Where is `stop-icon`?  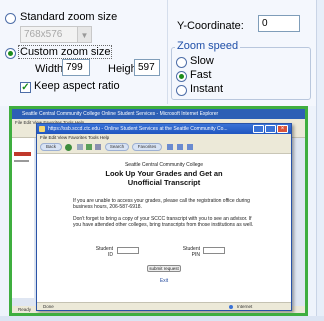
stop-icon is located at coordinates (80, 147).